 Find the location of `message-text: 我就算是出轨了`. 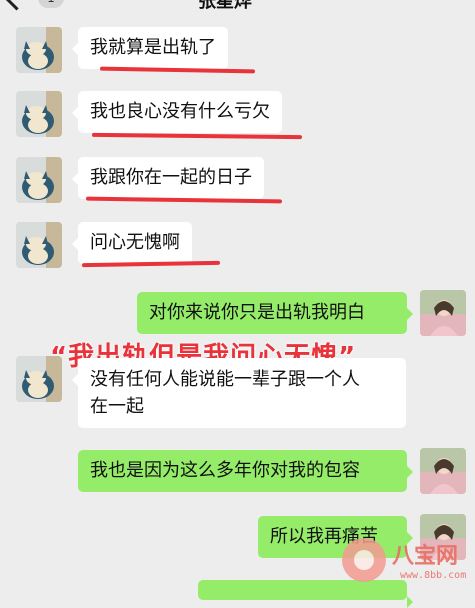

message-text: 我就算是出轨了 is located at coordinates (153, 47).